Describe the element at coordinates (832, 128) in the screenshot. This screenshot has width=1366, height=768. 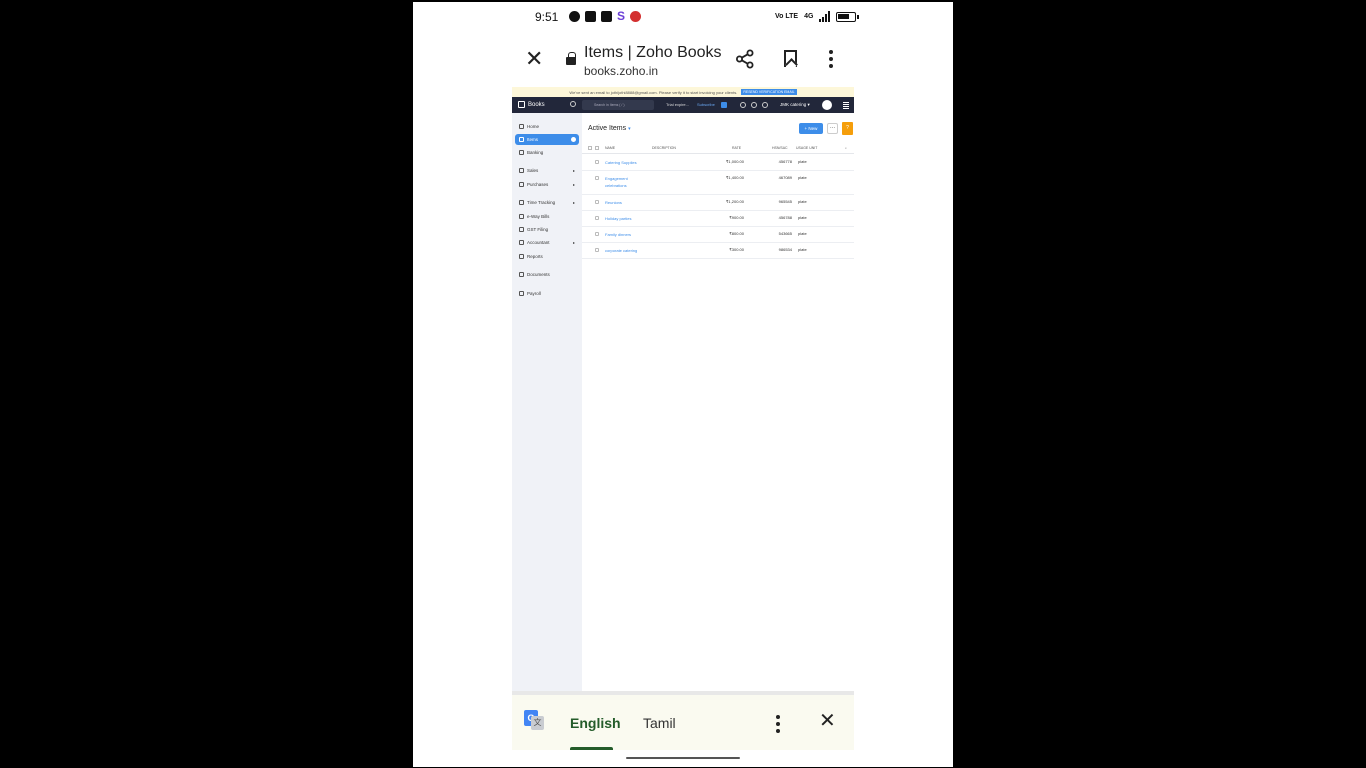
I see `more-actions-button: ···` at that location.